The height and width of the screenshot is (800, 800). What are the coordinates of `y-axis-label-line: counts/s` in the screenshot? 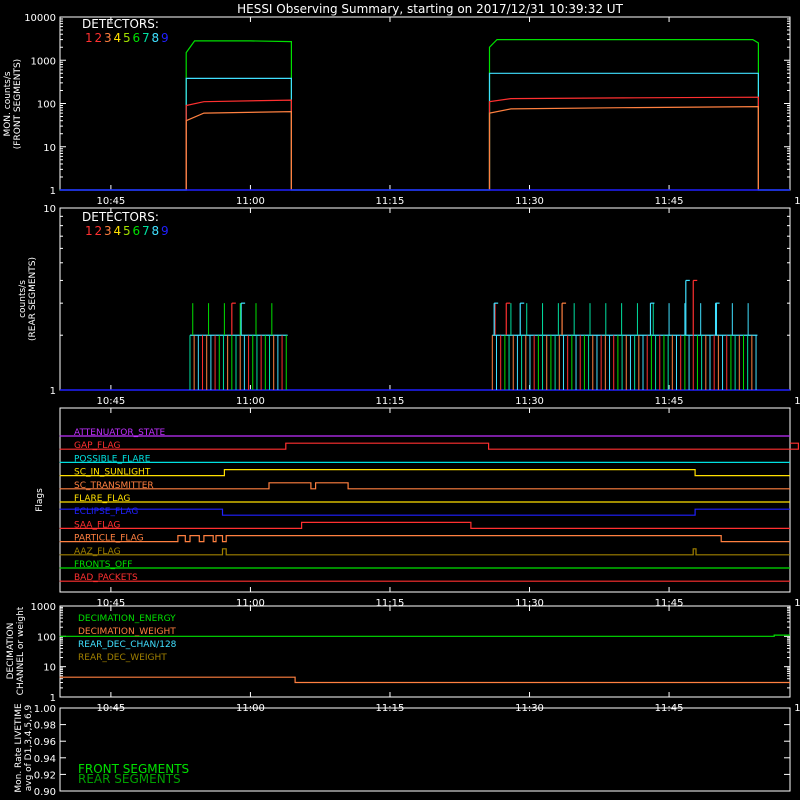 It's located at (23, 299).